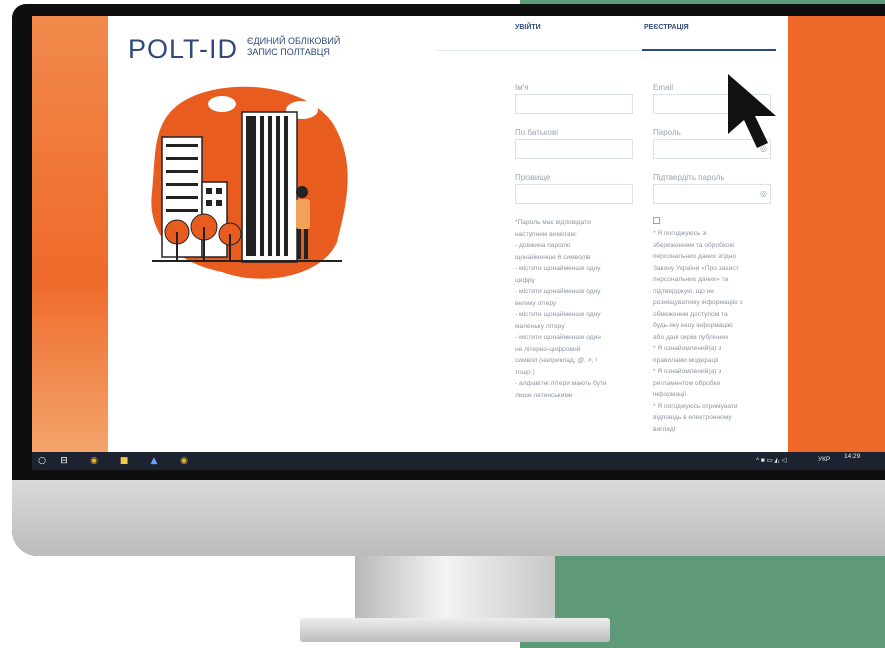 The width and height of the screenshot is (885, 648). What do you see at coordinates (154, 461) in the screenshot?
I see `app-icon: ▲` at bounding box center [154, 461].